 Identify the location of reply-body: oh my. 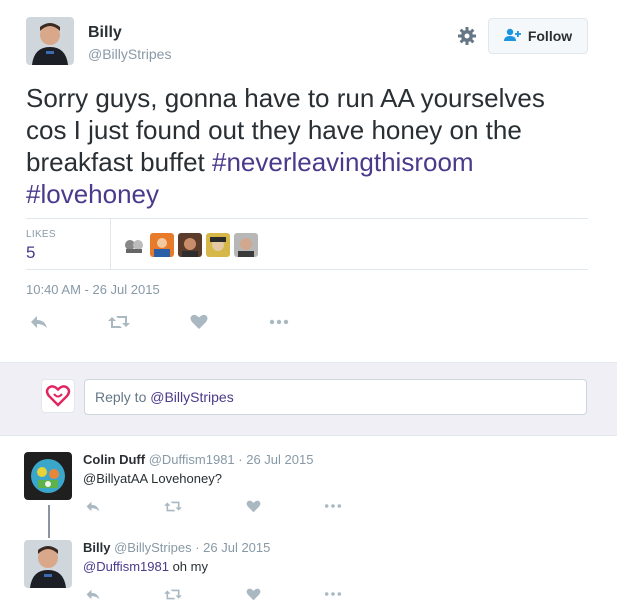
(188, 566).